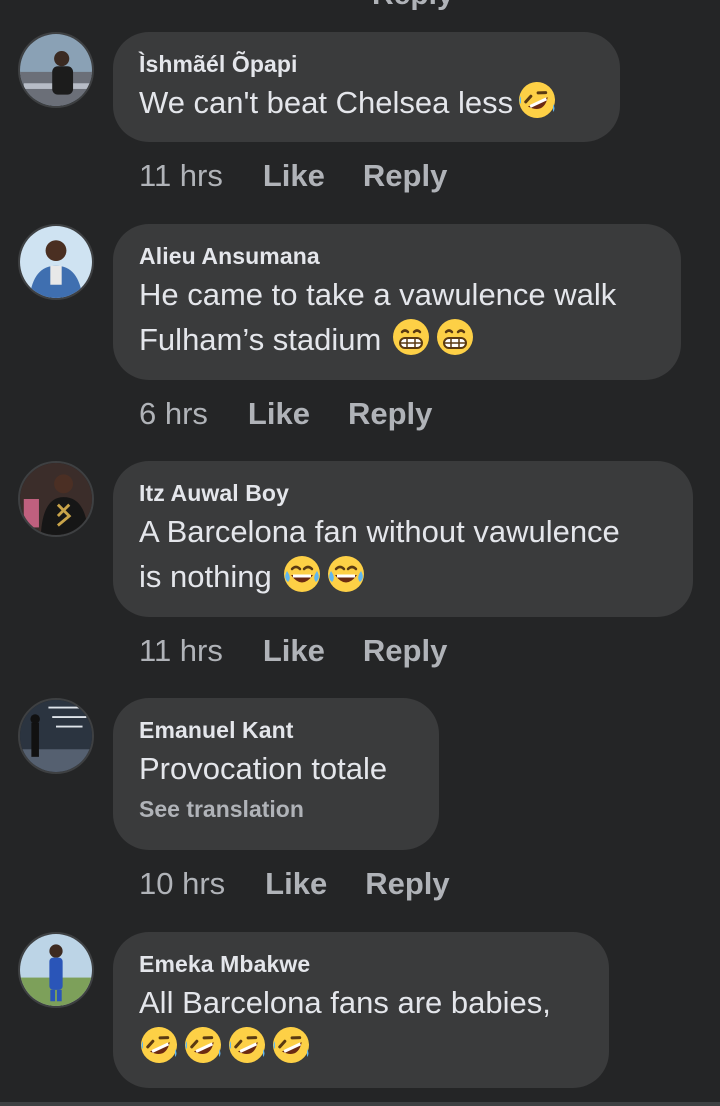 The image size is (720, 1106). What do you see at coordinates (360, 1104) in the screenshot?
I see `bottom-divider` at bounding box center [360, 1104].